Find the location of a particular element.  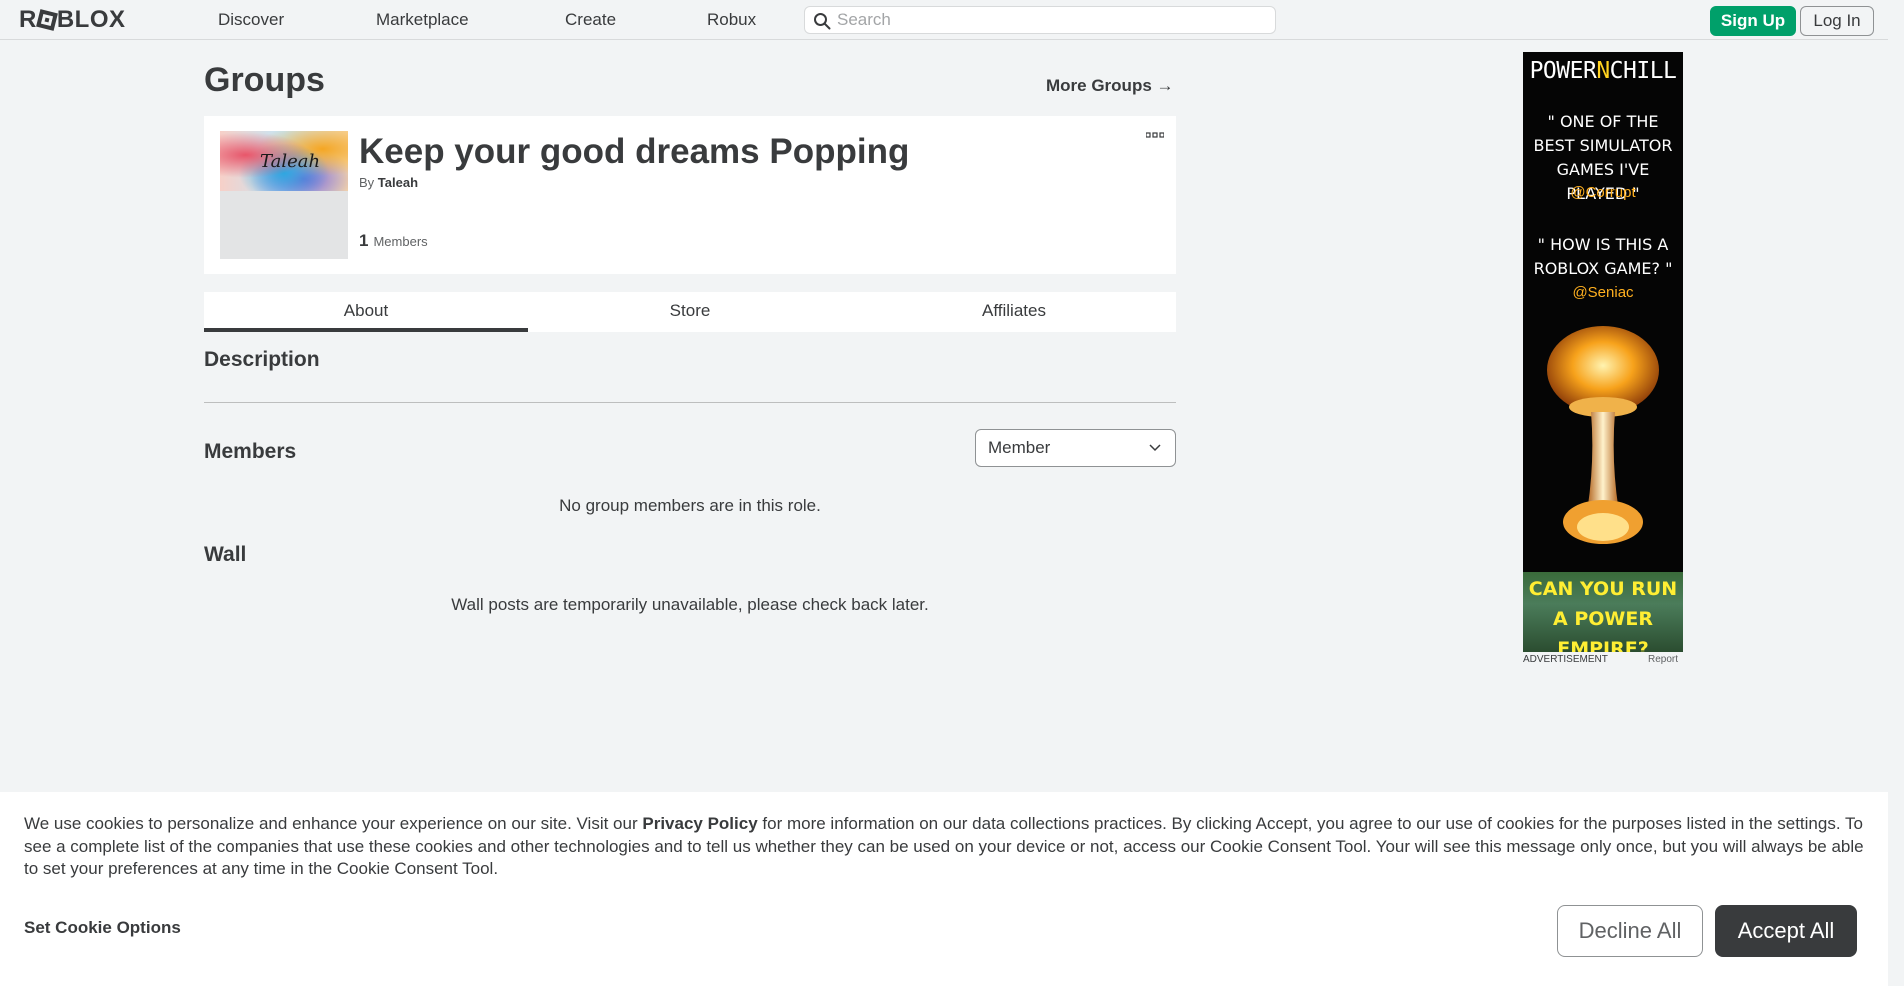

member-count-number: 1 is located at coordinates (364, 240).